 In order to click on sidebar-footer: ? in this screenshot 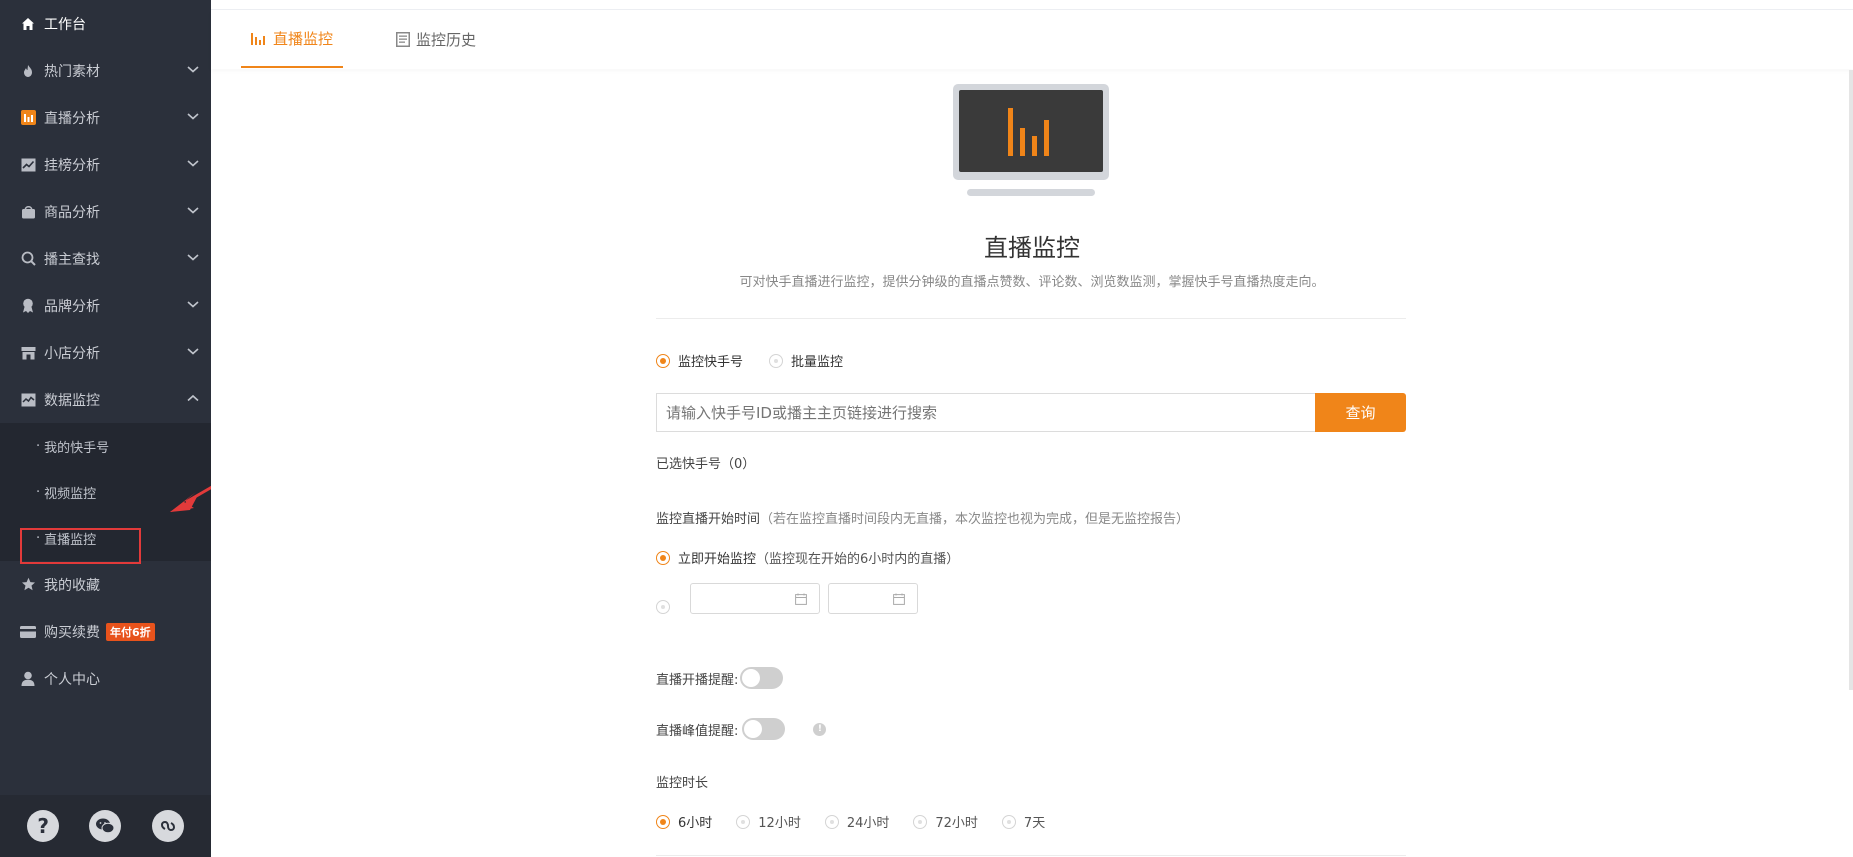, I will do `click(105, 826)`.